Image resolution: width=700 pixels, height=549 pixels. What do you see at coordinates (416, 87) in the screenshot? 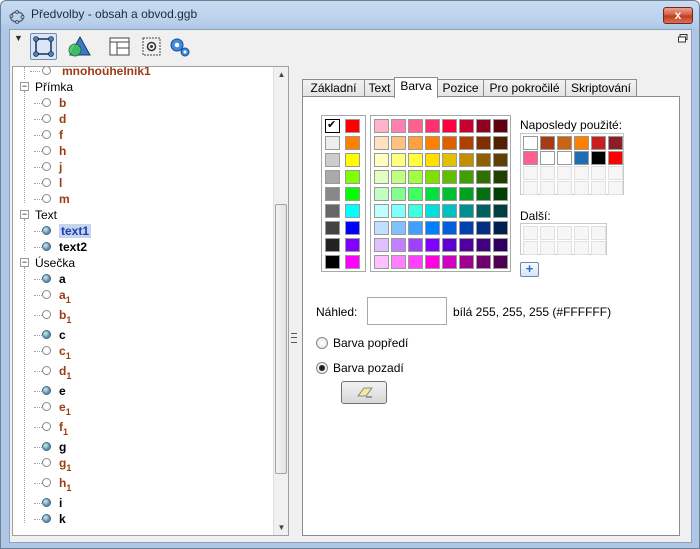
I see `tab-color: Barva` at bounding box center [416, 87].